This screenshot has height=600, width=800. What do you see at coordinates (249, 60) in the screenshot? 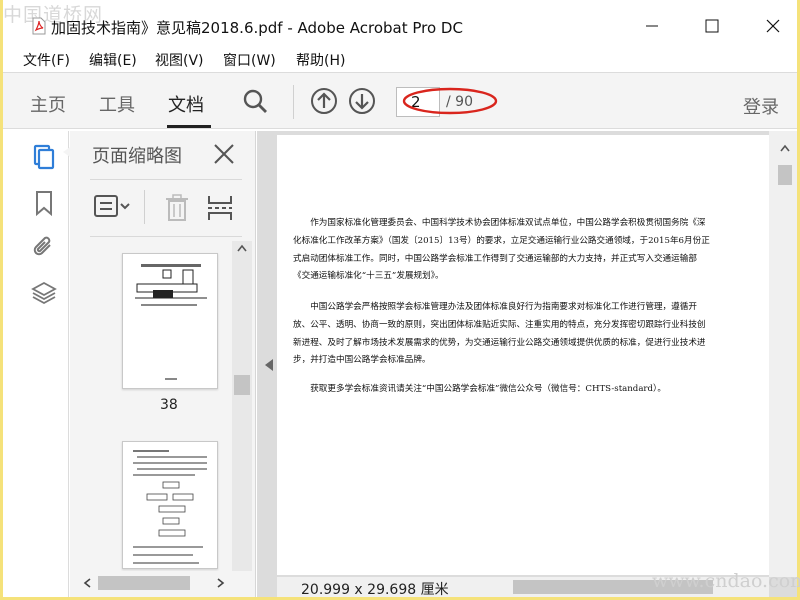
I see `menu-window: 窗口(W)` at bounding box center [249, 60].